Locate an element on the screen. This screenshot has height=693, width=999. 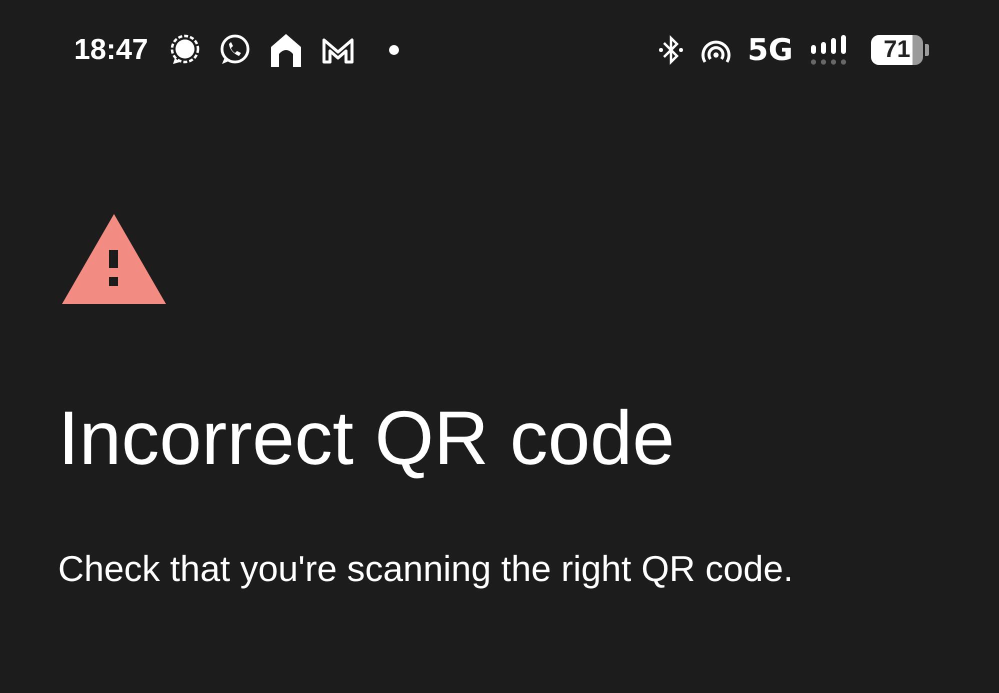
signal-icon is located at coordinates (829, 50).